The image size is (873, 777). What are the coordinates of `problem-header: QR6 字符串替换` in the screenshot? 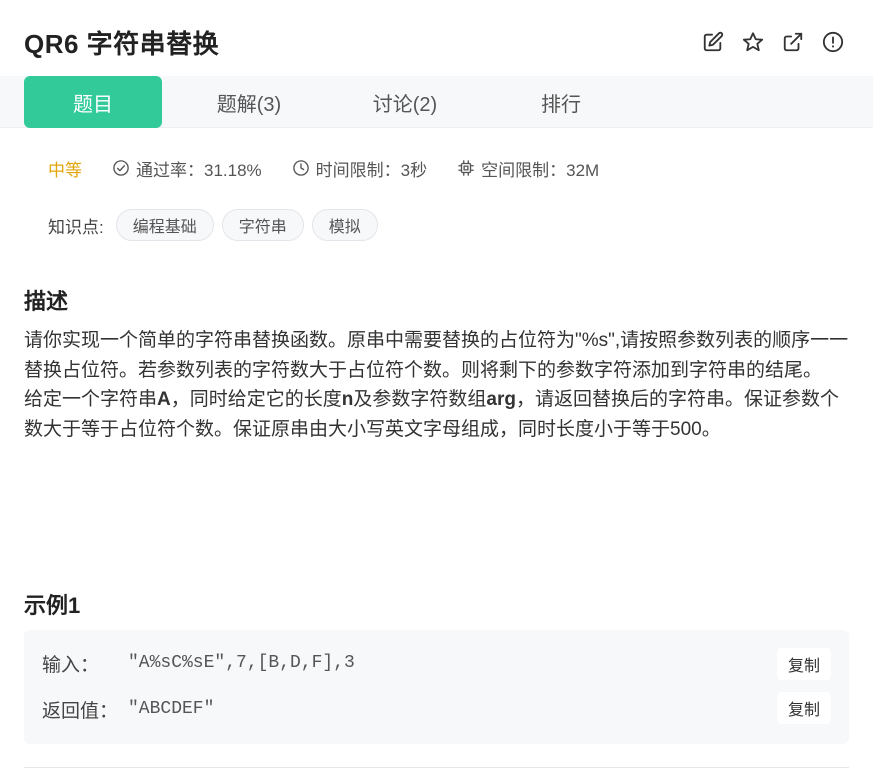 It's located at (436, 38).